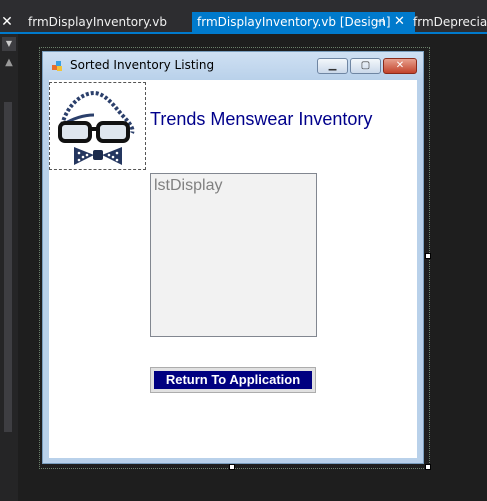 This screenshot has height=501, width=487. What do you see at coordinates (9, 63) in the screenshot?
I see `scroll-up-icon: ▲` at bounding box center [9, 63].